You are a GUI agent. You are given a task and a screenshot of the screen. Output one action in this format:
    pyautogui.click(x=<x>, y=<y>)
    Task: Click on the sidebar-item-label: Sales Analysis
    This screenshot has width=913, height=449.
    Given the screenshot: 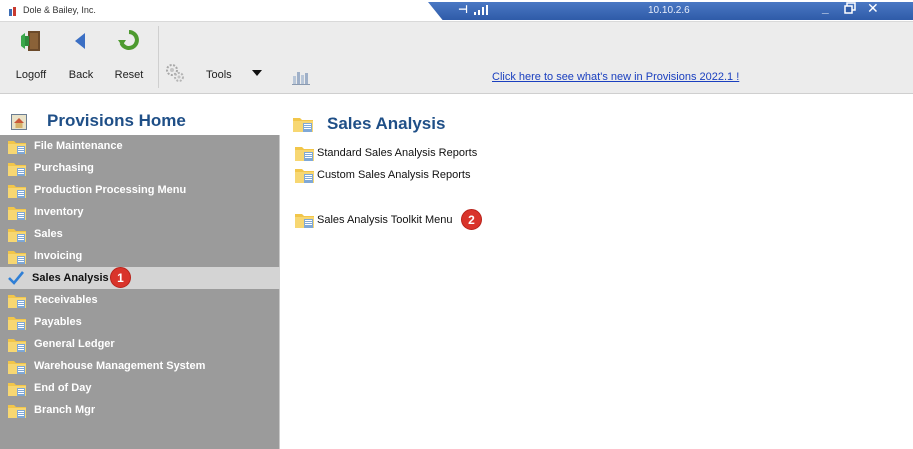 What is the action you would take?
    pyautogui.click(x=70, y=278)
    